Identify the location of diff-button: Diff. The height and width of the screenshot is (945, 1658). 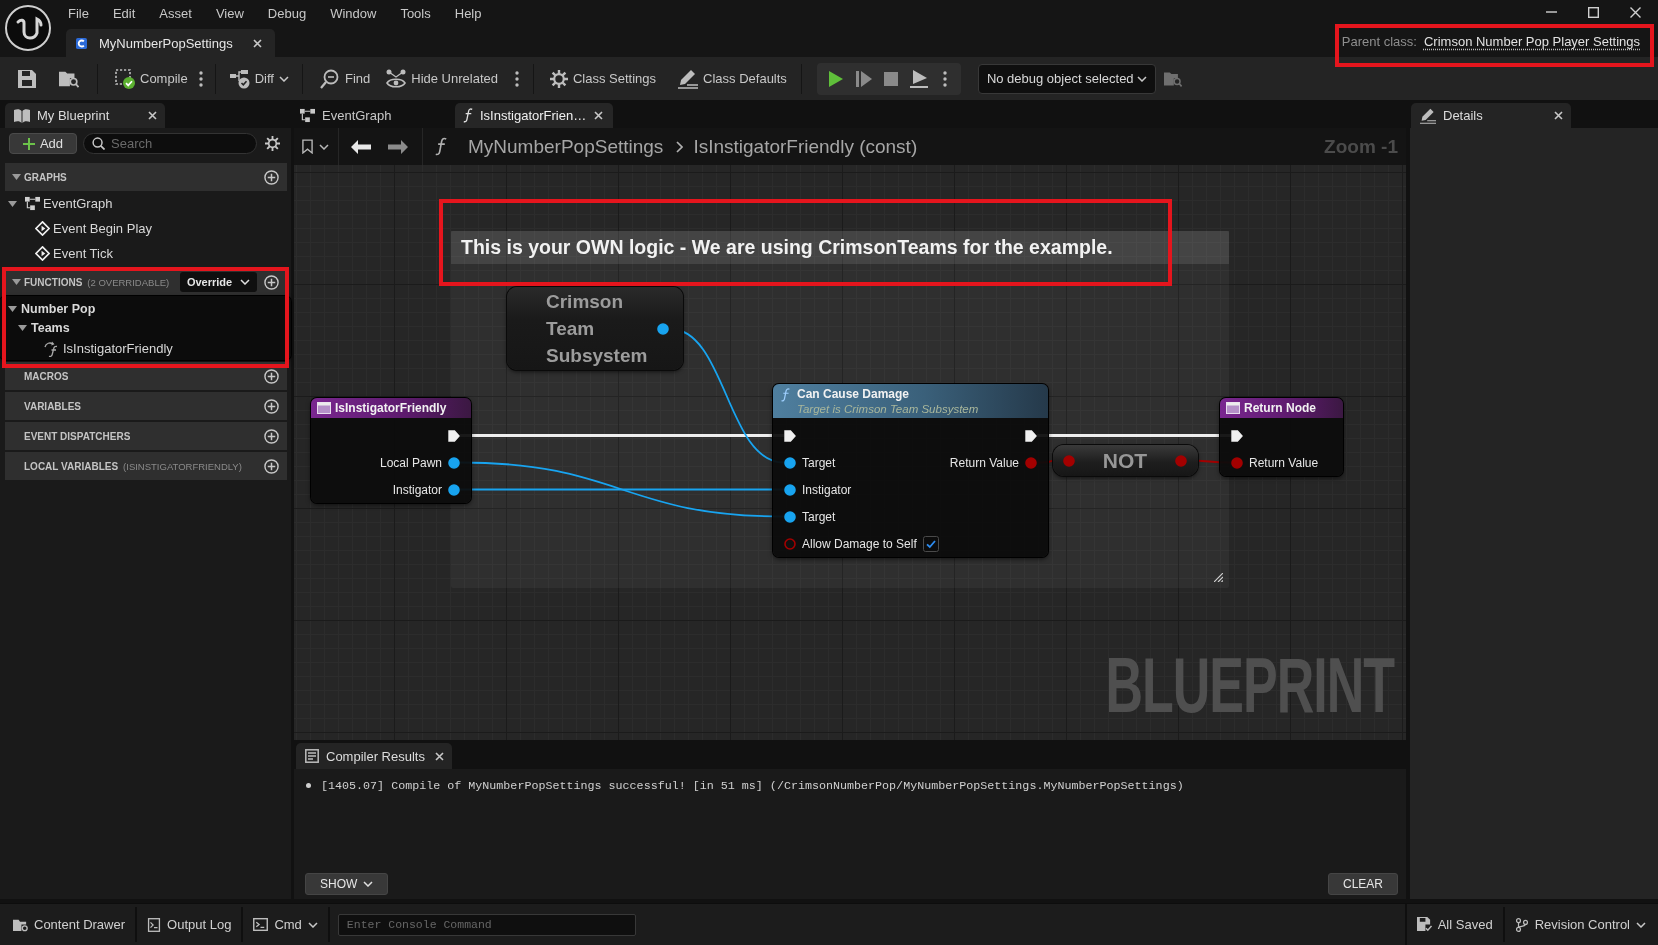
(259, 78).